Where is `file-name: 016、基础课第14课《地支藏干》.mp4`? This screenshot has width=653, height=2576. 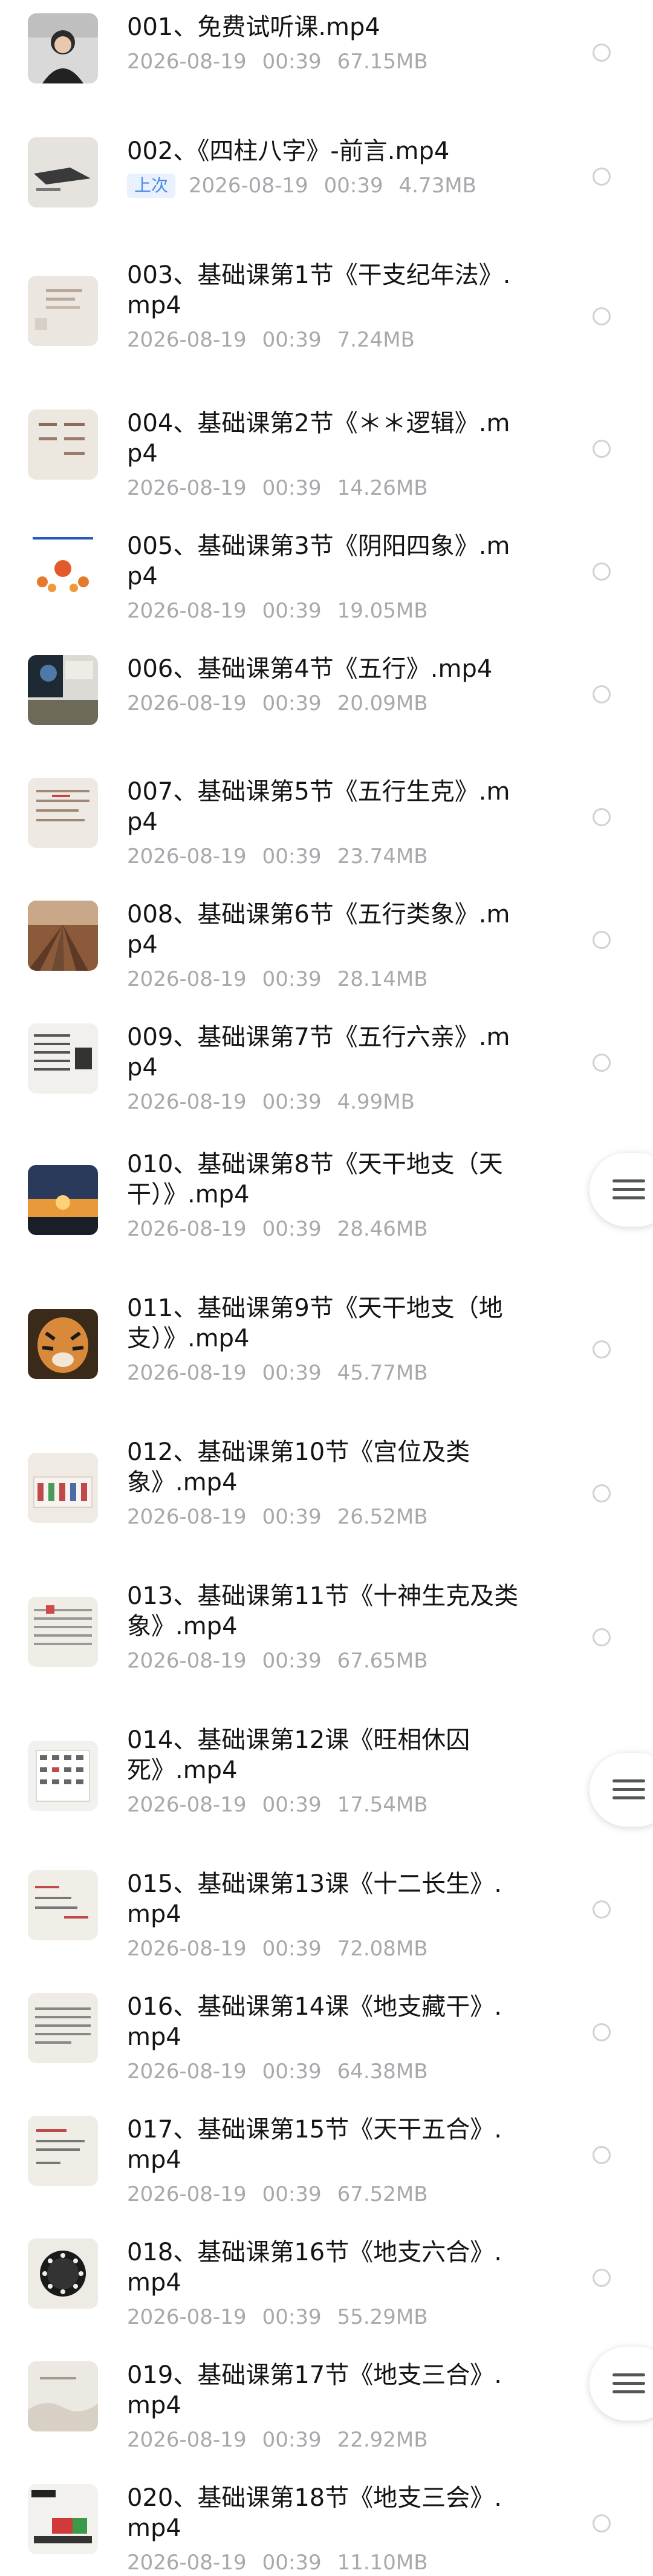 file-name: 016、基础课第14课《地支藏干》.mp4 is located at coordinates (314, 2022).